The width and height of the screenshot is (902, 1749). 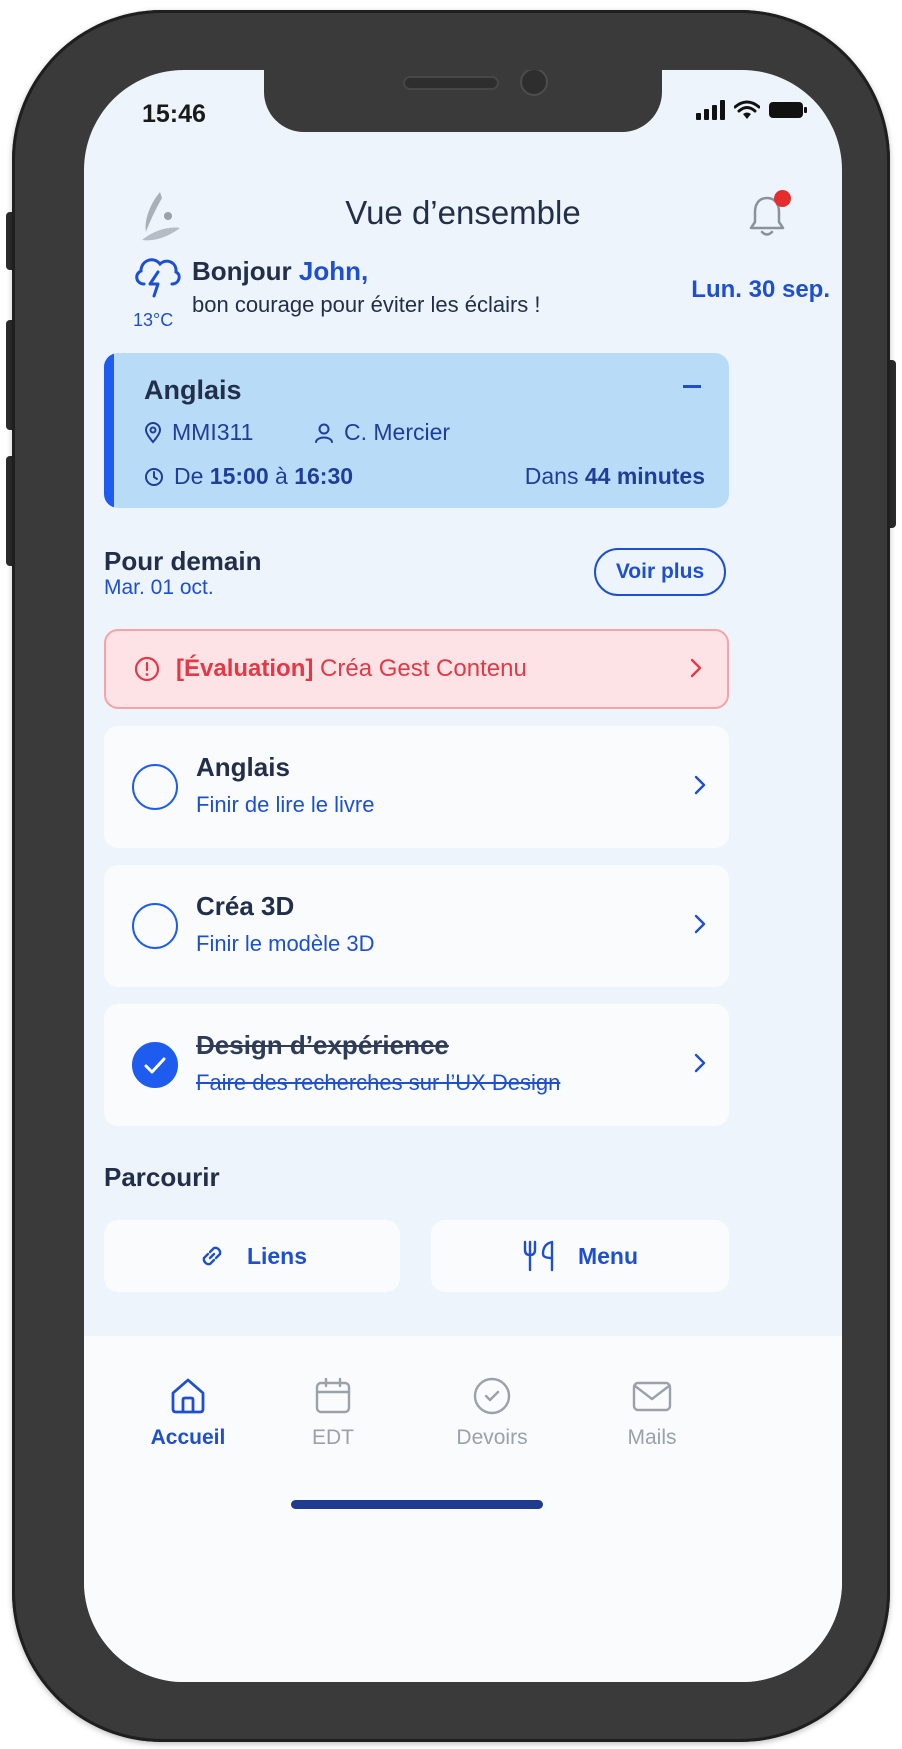 I want to click on front-camera, so click(x=534, y=83).